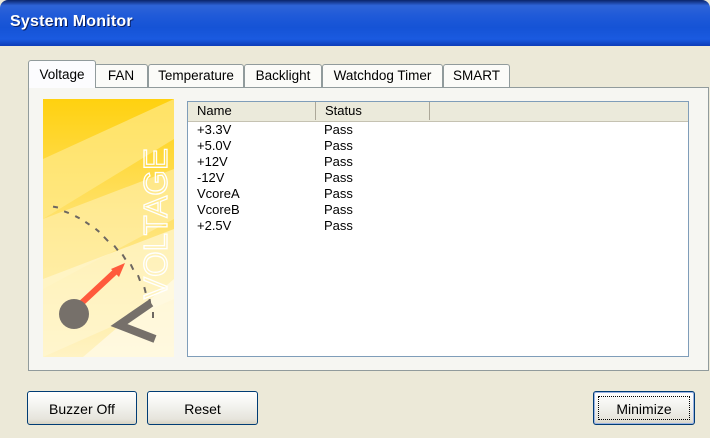 The height and width of the screenshot is (438, 710). Describe the element at coordinates (211, 177) in the screenshot. I see `sensor-name: -12V` at that location.